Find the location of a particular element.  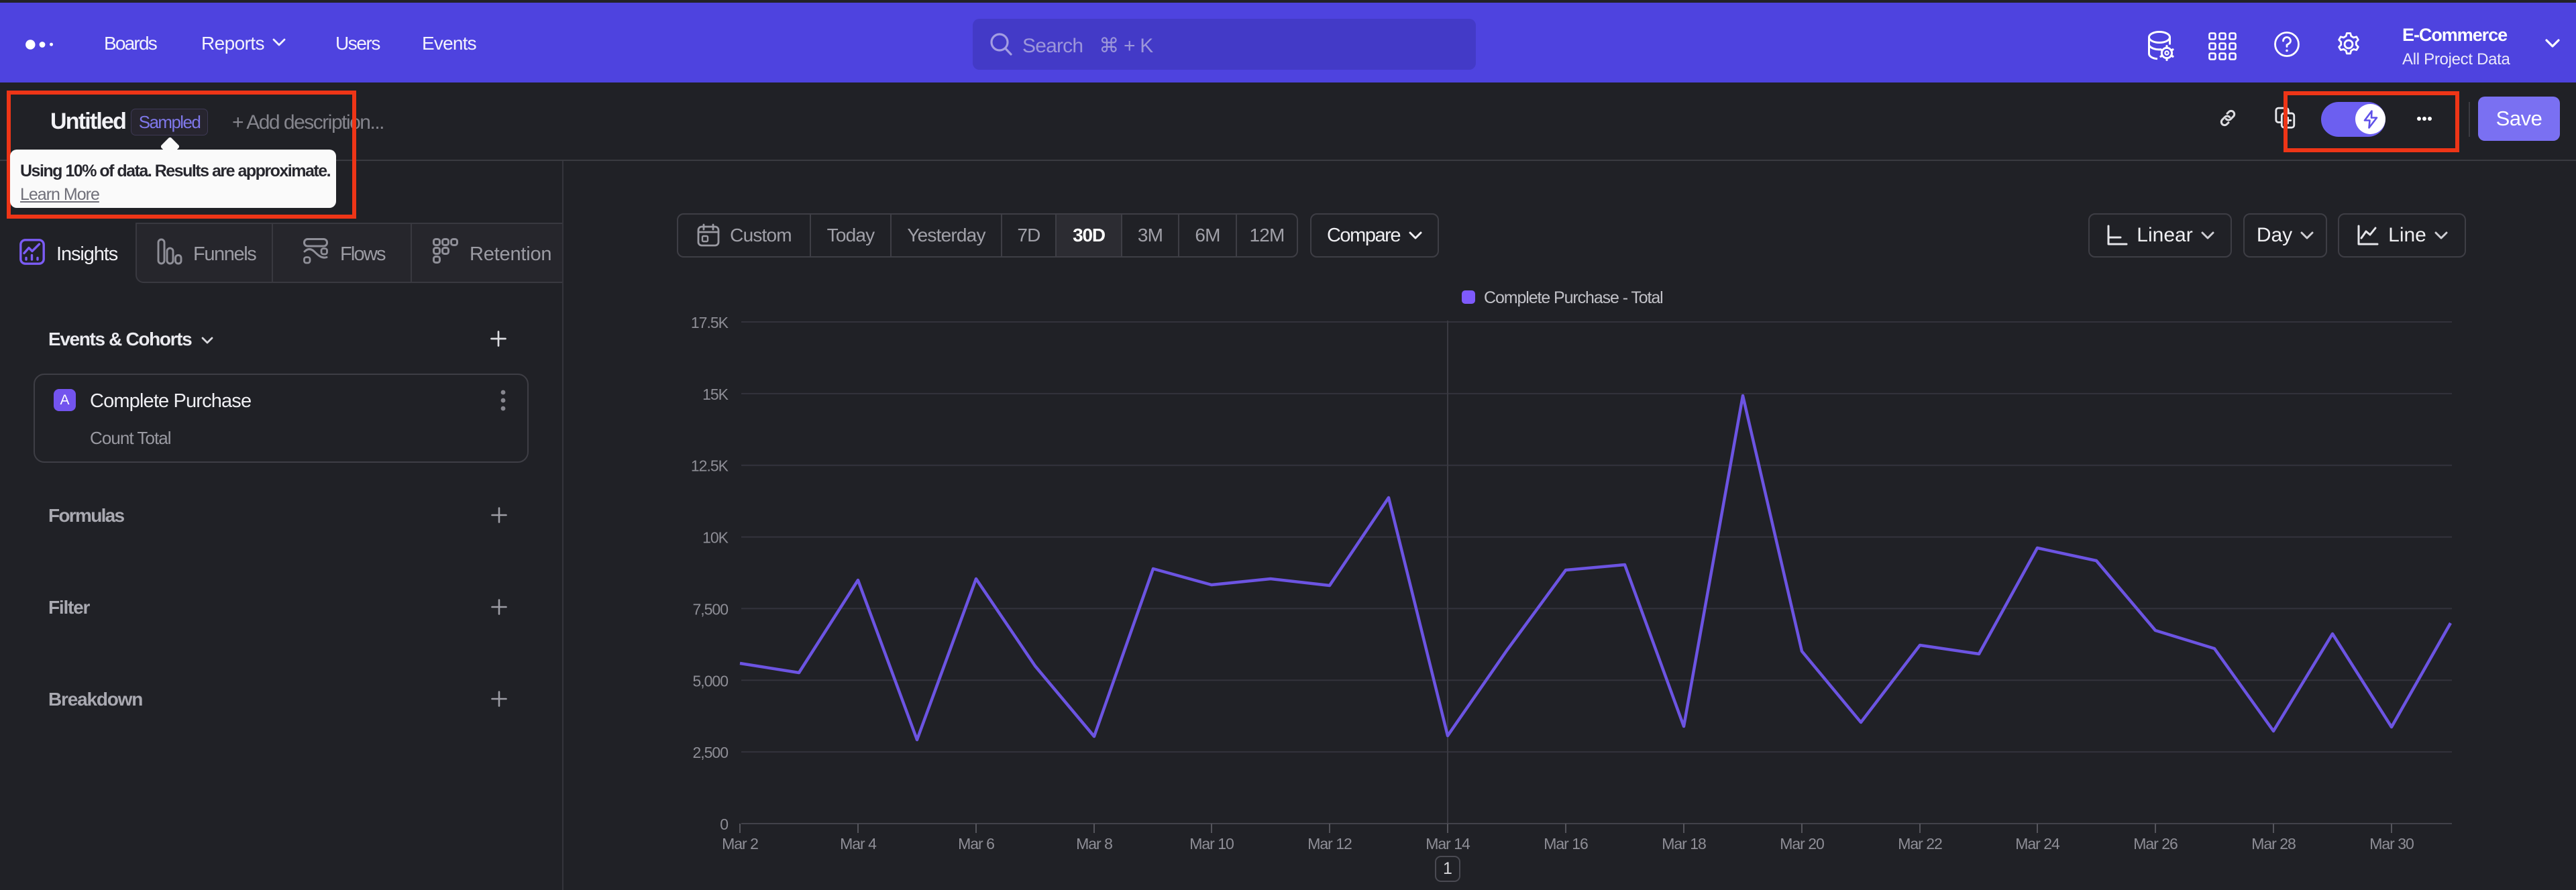

svg-text: Mar 26 is located at coordinates (2155, 843).